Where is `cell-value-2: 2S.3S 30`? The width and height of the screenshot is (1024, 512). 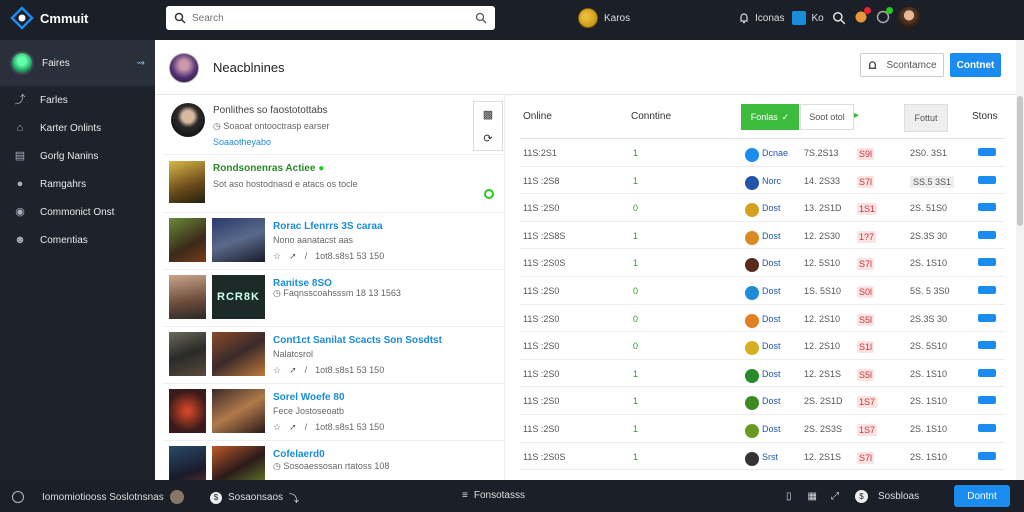 cell-value-2: 2S.3S 30 is located at coordinates (929, 318).